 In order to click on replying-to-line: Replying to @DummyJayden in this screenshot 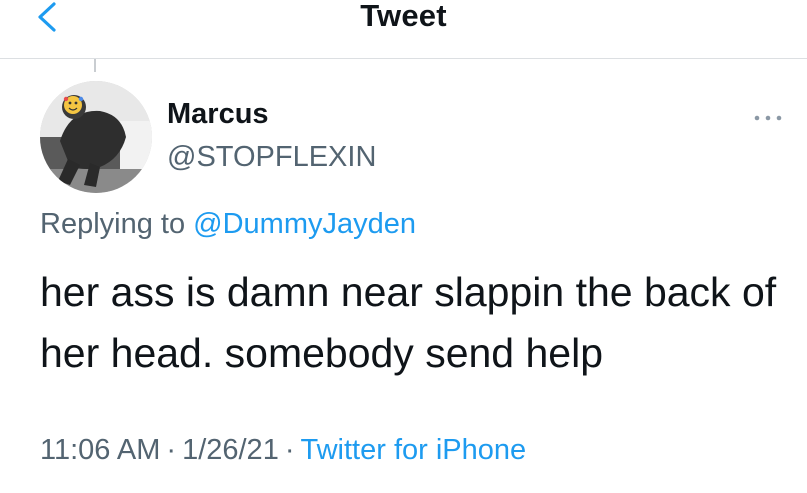, I will do `click(228, 224)`.